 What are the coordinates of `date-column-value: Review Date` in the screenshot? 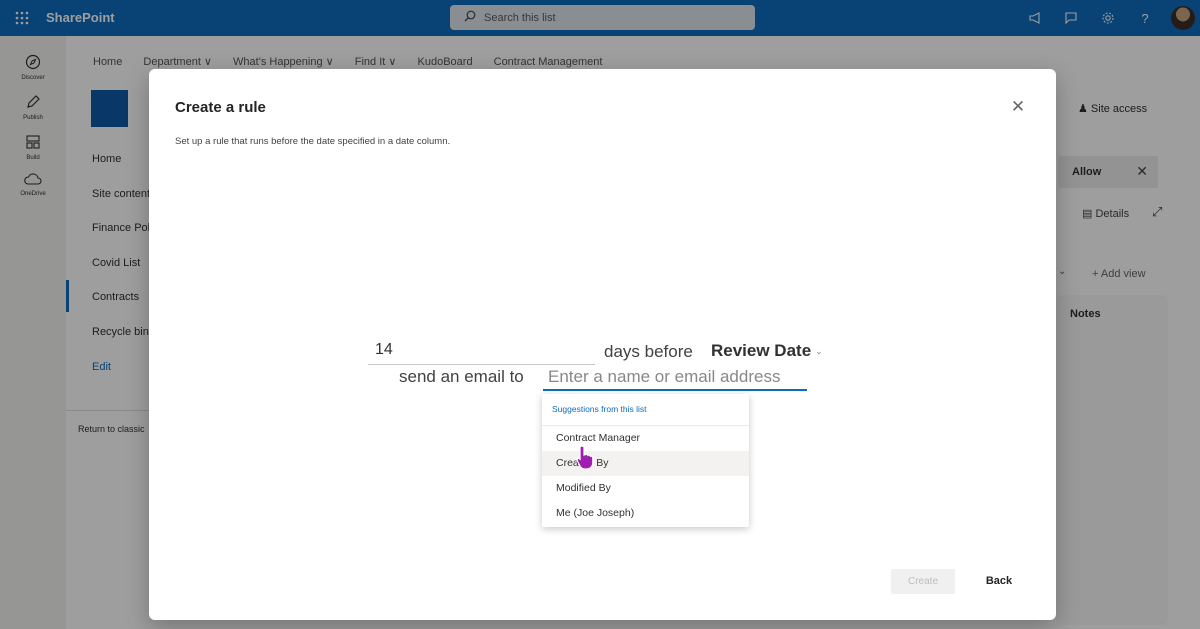 It's located at (761, 350).